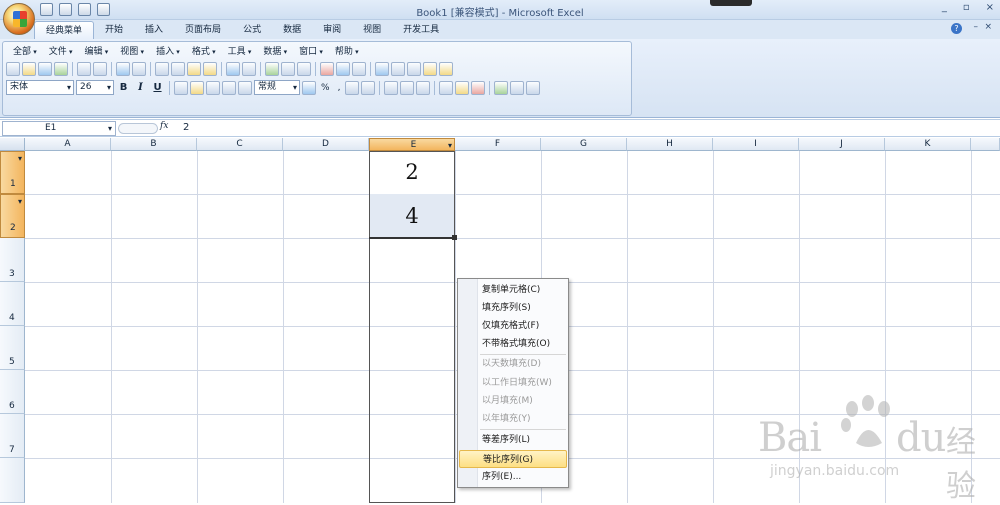 The height and width of the screenshot is (505, 1000). What do you see at coordinates (462, 87) in the screenshot?
I see `fill-color-icon` at bounding box center [462, 87].